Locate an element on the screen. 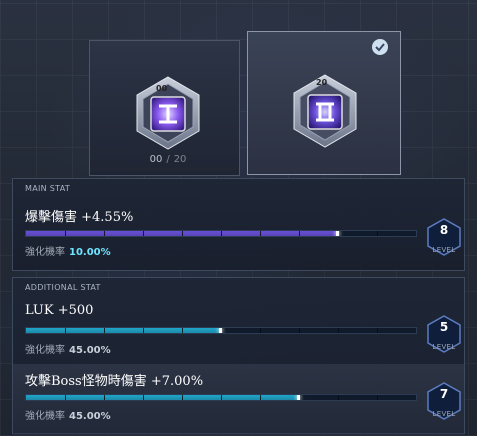  emblem-badge-number: 00 is located at coordinates (162, 88).